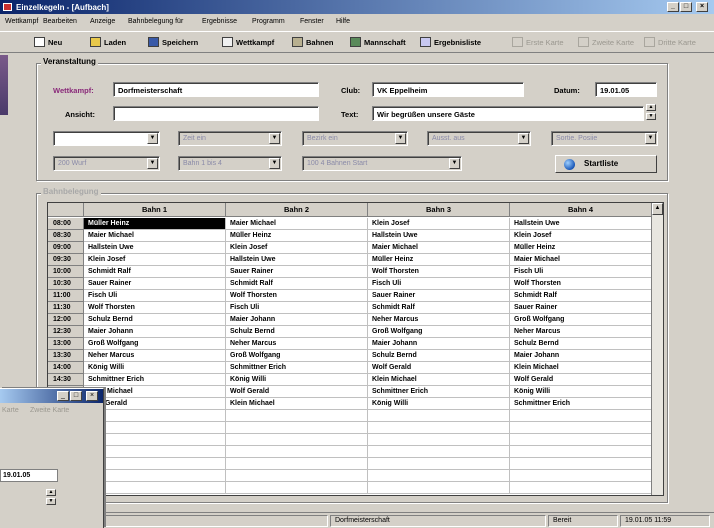  What do you see at coordinates (439, 320) in the screenshot?
I see `grid-cell-bahn-3: Neher Marcus` at bounding box center [439, 320].